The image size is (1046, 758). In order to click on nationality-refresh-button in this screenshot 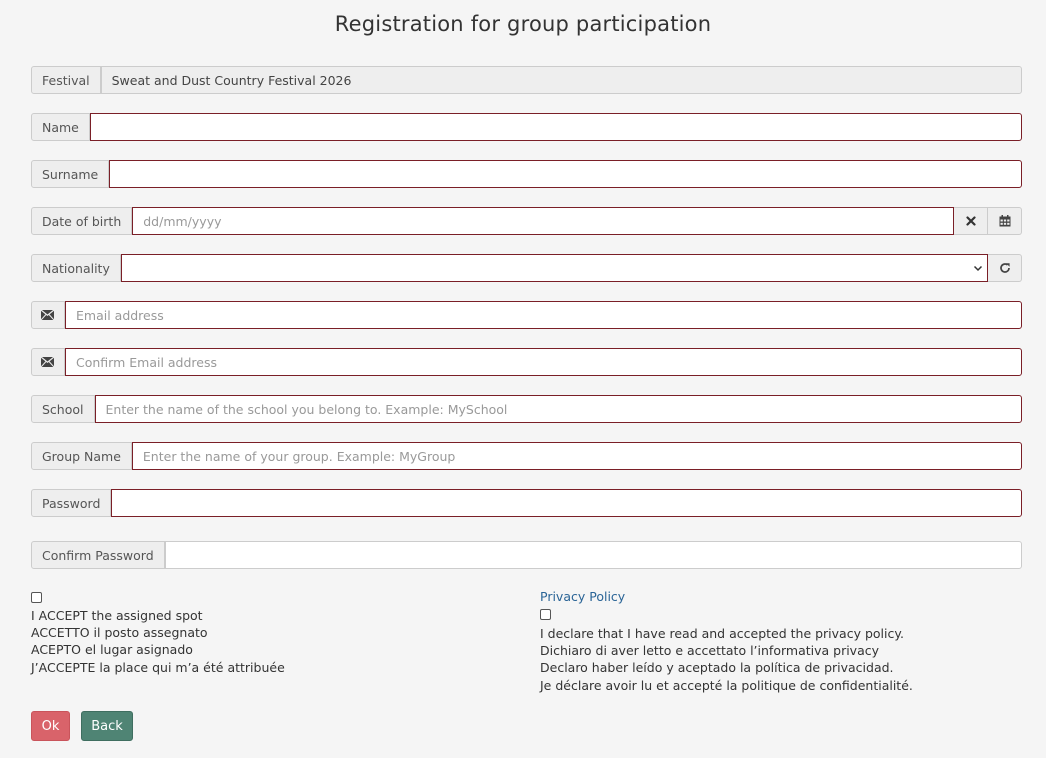, I will do `click(1005, 268)`.